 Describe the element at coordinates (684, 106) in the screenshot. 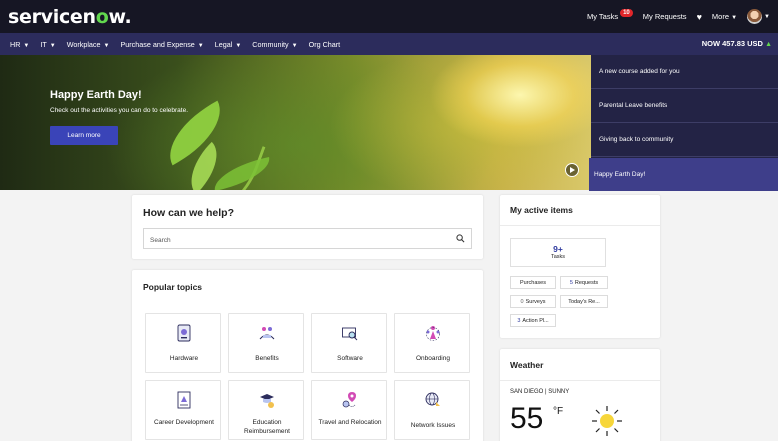

I see `carousel-slide-2: Parental Leave benefits` at that location.